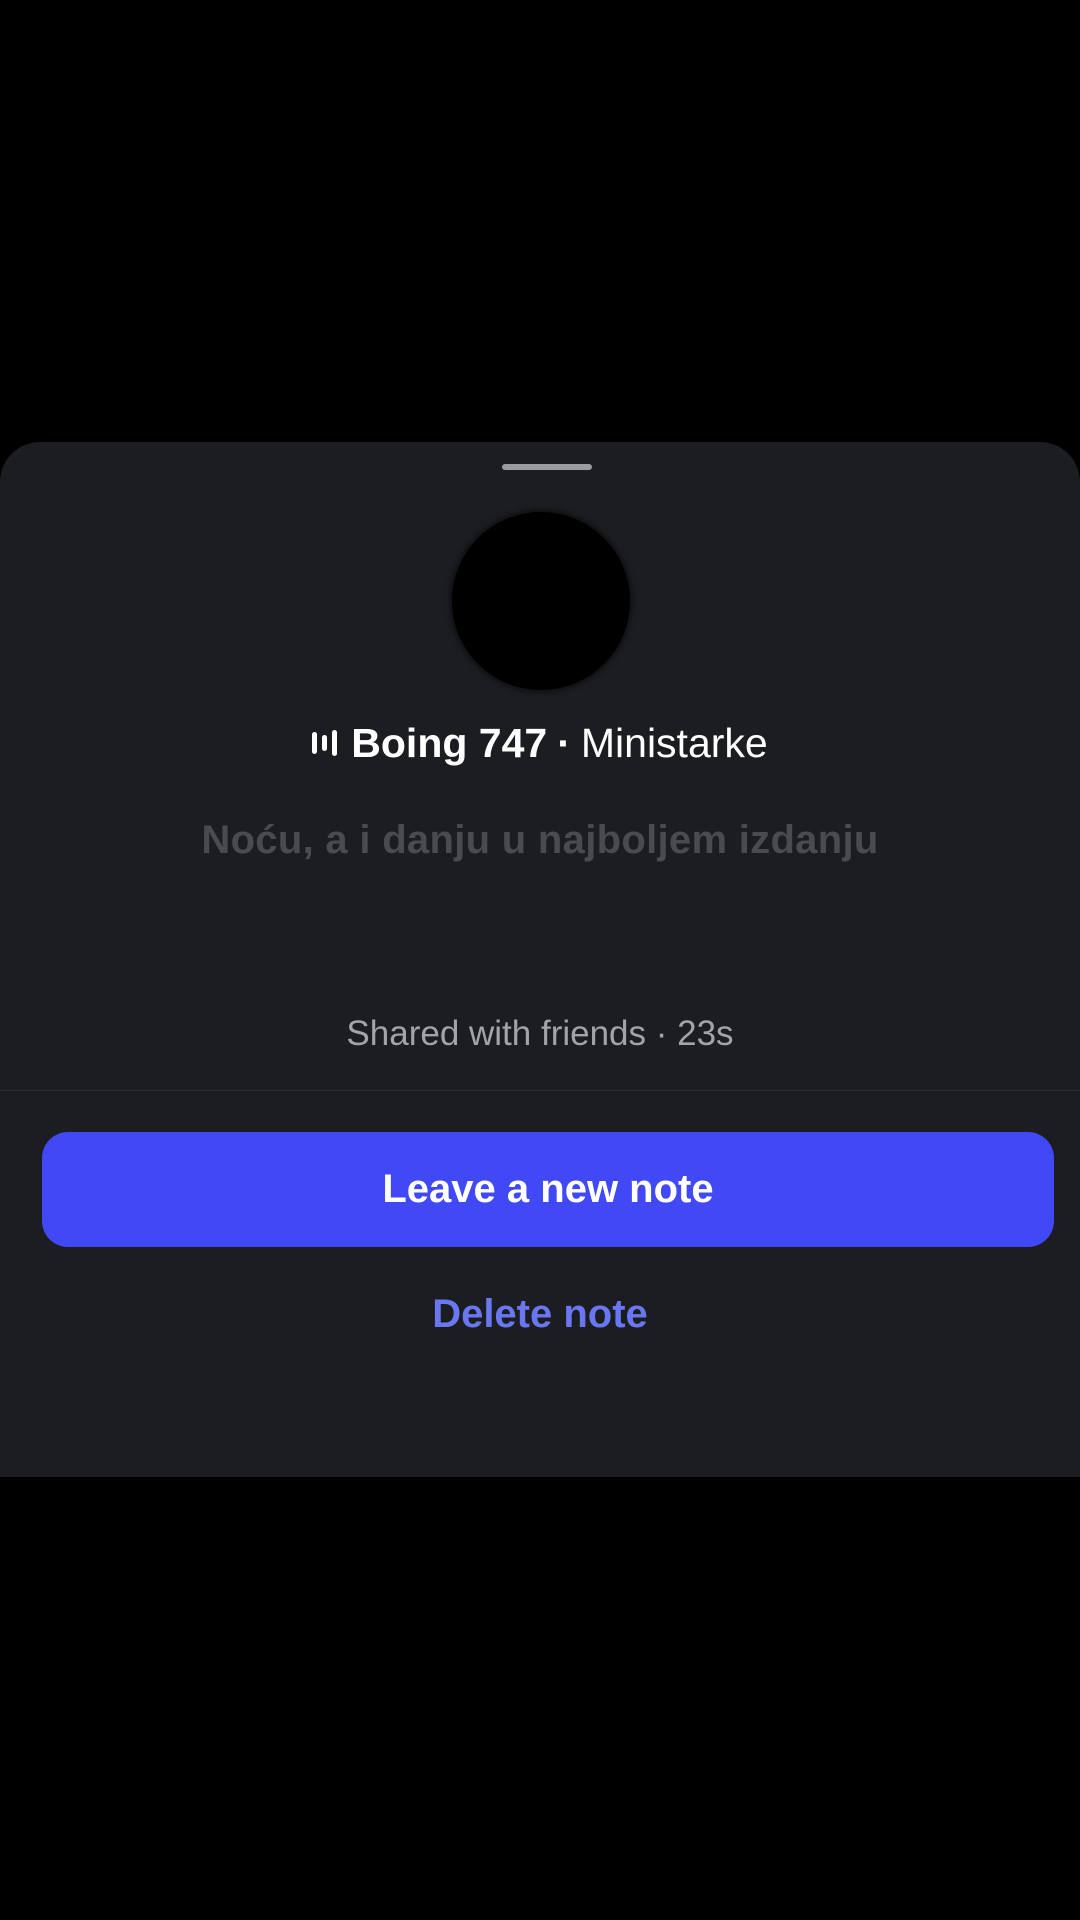 This screenshot has height=1920, width=1080. What do you see at coordinates (540, 1314) in the screenshot?
I see `delete-note-button: Delete note` at bounding box center [540, 1314].